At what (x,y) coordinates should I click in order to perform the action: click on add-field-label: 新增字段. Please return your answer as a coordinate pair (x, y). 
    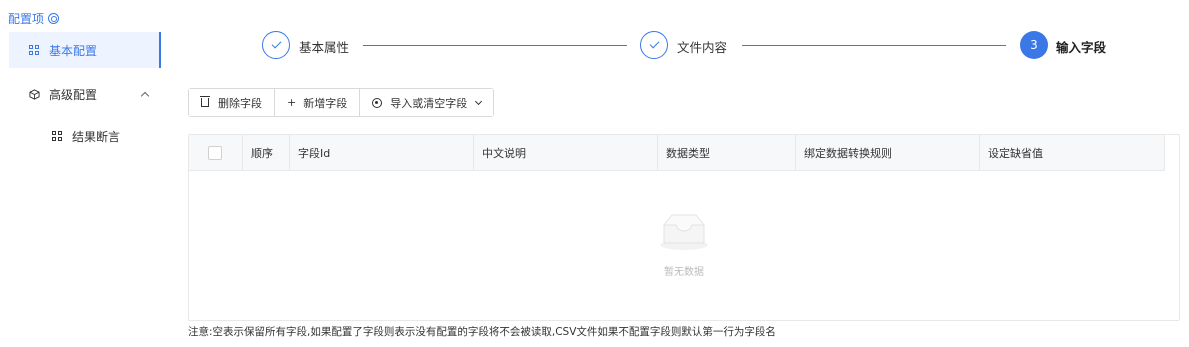
    Looking at the image, I should click on (325, 103).